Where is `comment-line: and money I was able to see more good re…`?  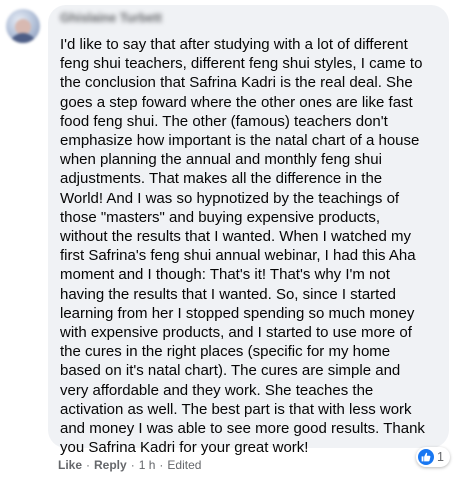 comment-line: and money I was able to see more good re… is located at coordinates (242, 429).